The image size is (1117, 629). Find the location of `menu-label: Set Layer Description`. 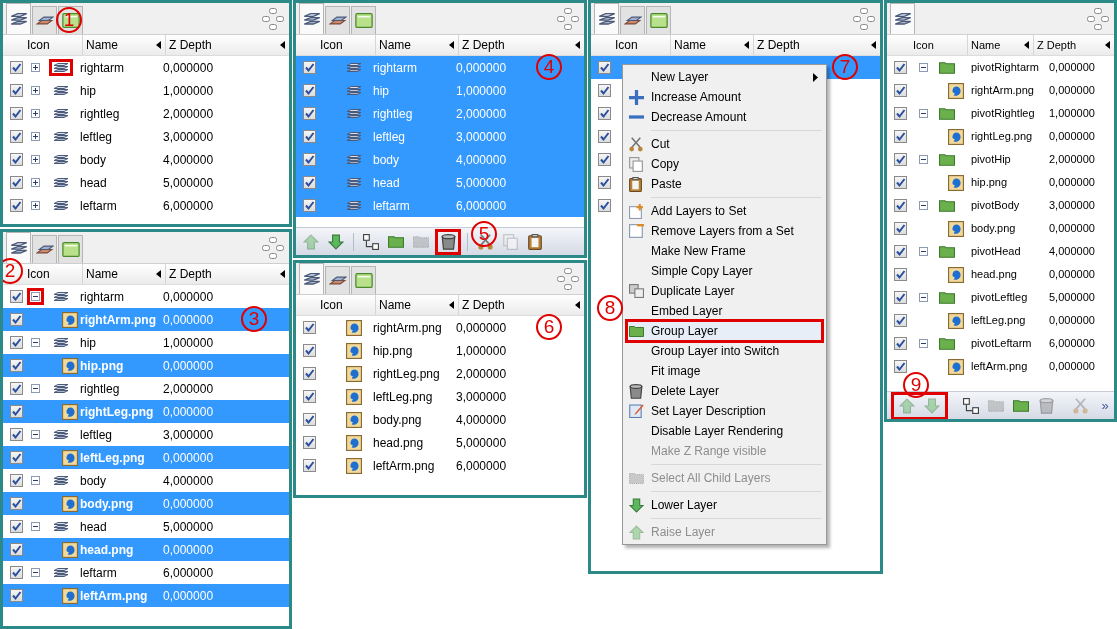

menu-label: Set Layer Description is located at coordinates (708, 411).